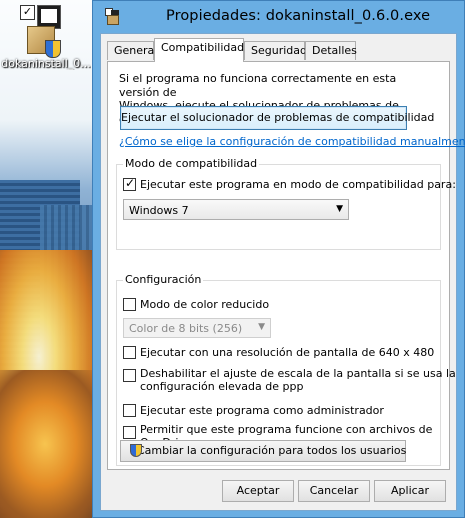  What do you see at coordinates (27, 12) in the screenshot?
I see `desktop-icon-checkbox: ✓` at bounding box center [27, 12].